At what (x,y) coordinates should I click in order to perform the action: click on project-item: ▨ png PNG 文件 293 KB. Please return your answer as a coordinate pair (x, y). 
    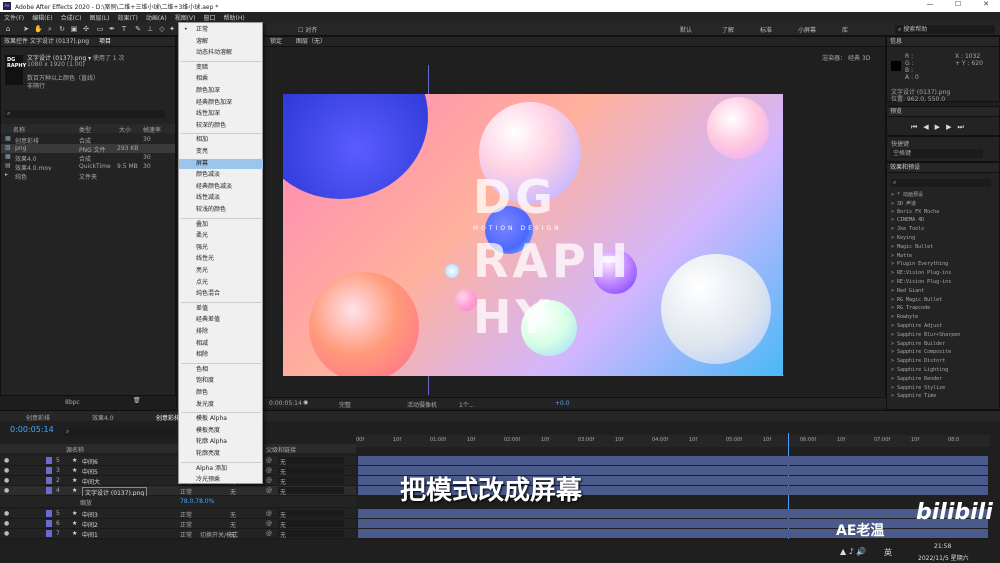
    Looking at the image, I should click on (88, 149).